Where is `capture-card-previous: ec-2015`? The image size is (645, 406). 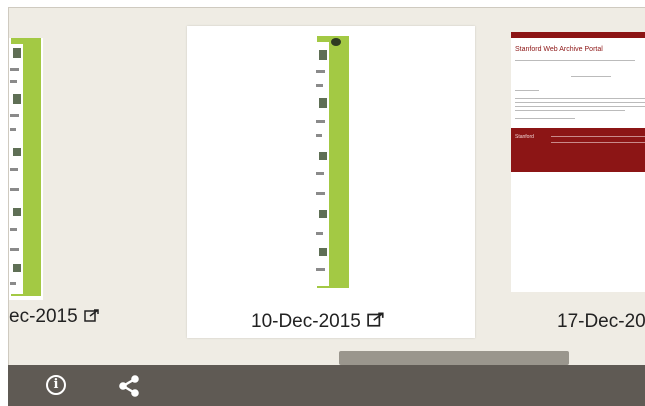 capture-card-previous: ec-2015 is located at coordinates (64, 178).